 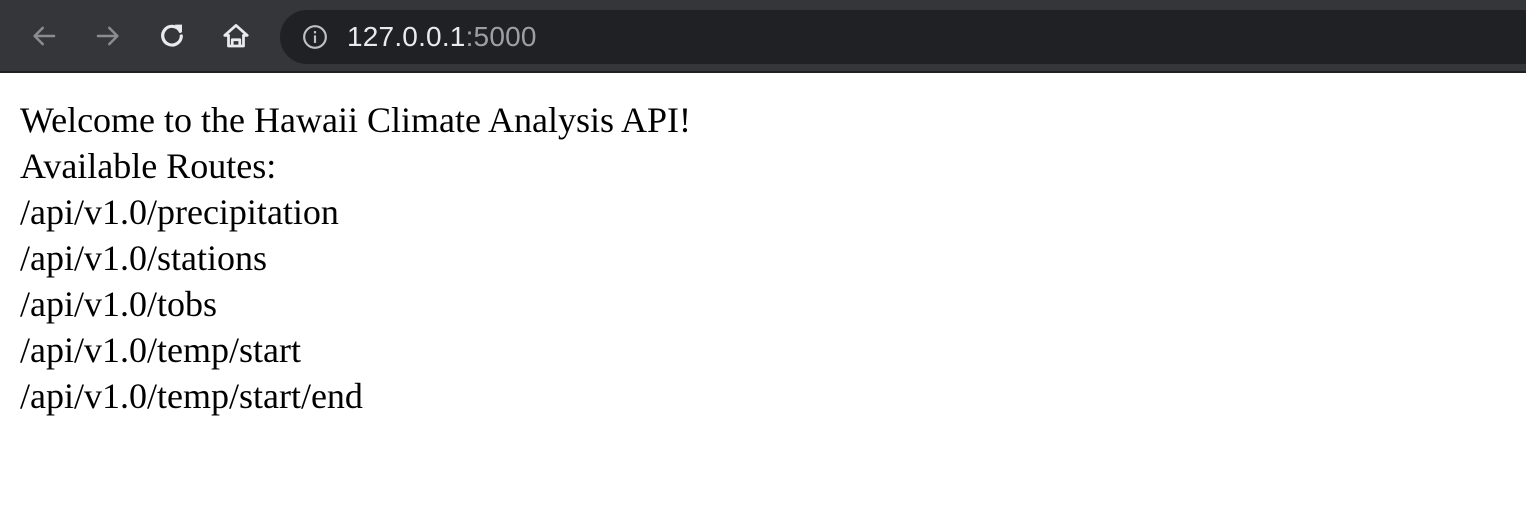 I want to click on reload-icon, so click(x=172, y=35).